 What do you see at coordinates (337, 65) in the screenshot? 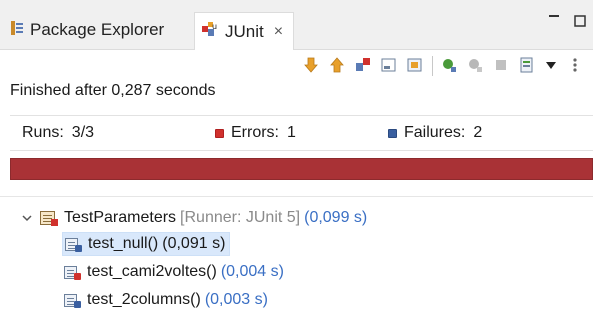
I see `previous-failure-icon` at bounding box center [337, 65].